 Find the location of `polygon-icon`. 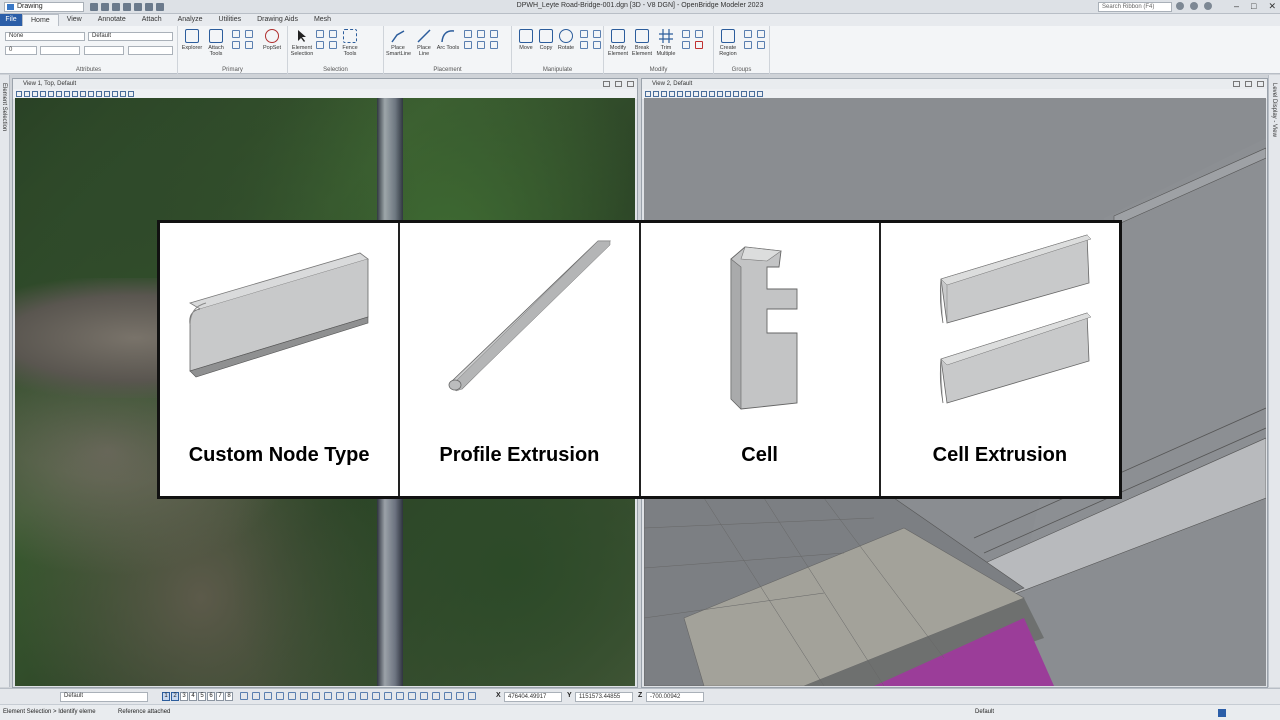

polygon-icon is located at coordinates (468, 45).